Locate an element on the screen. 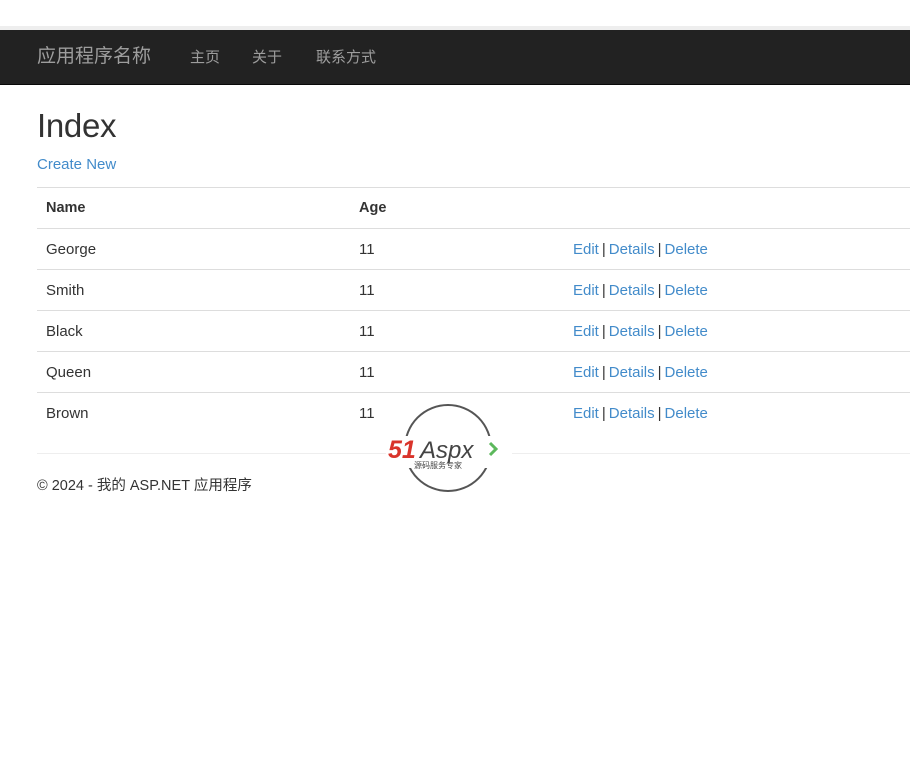 This screenshot has width=910, height=766. table-row: George 11 Edit | Details | Delete is located at coordinates (473, 249).